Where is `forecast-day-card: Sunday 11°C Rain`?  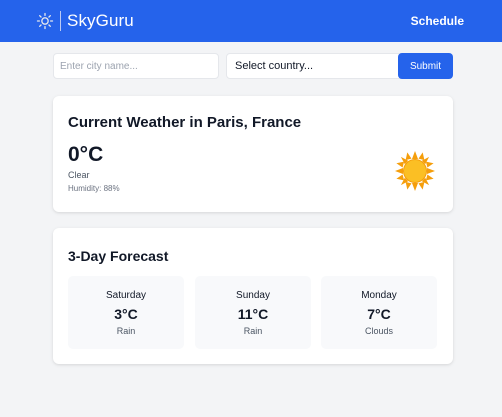 forecast-day-card: Sunday 11°C Rain is located at coordinates (253, 312).